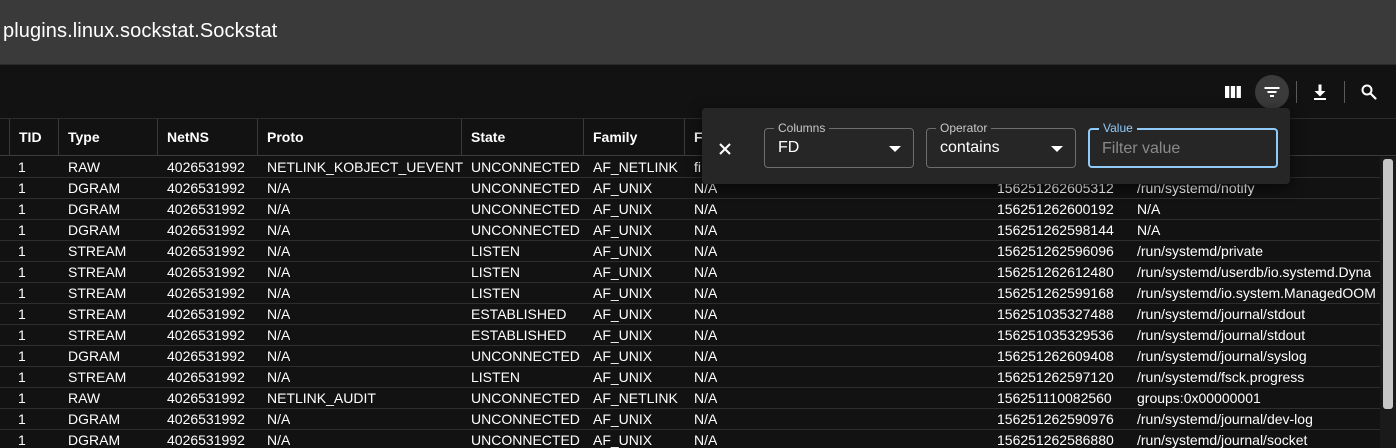  Describe the element at coordinates (84, 167) in the screenshot. I see `cell-type: RAW` at that location.